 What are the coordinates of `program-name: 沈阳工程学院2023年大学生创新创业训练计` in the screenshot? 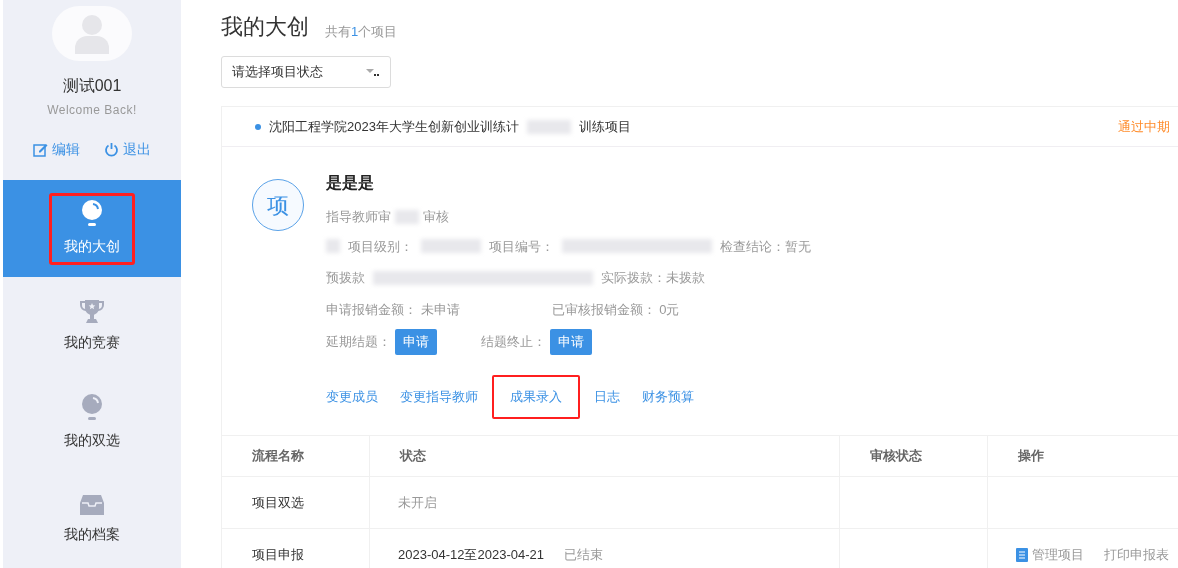 It's located at (394, 126).